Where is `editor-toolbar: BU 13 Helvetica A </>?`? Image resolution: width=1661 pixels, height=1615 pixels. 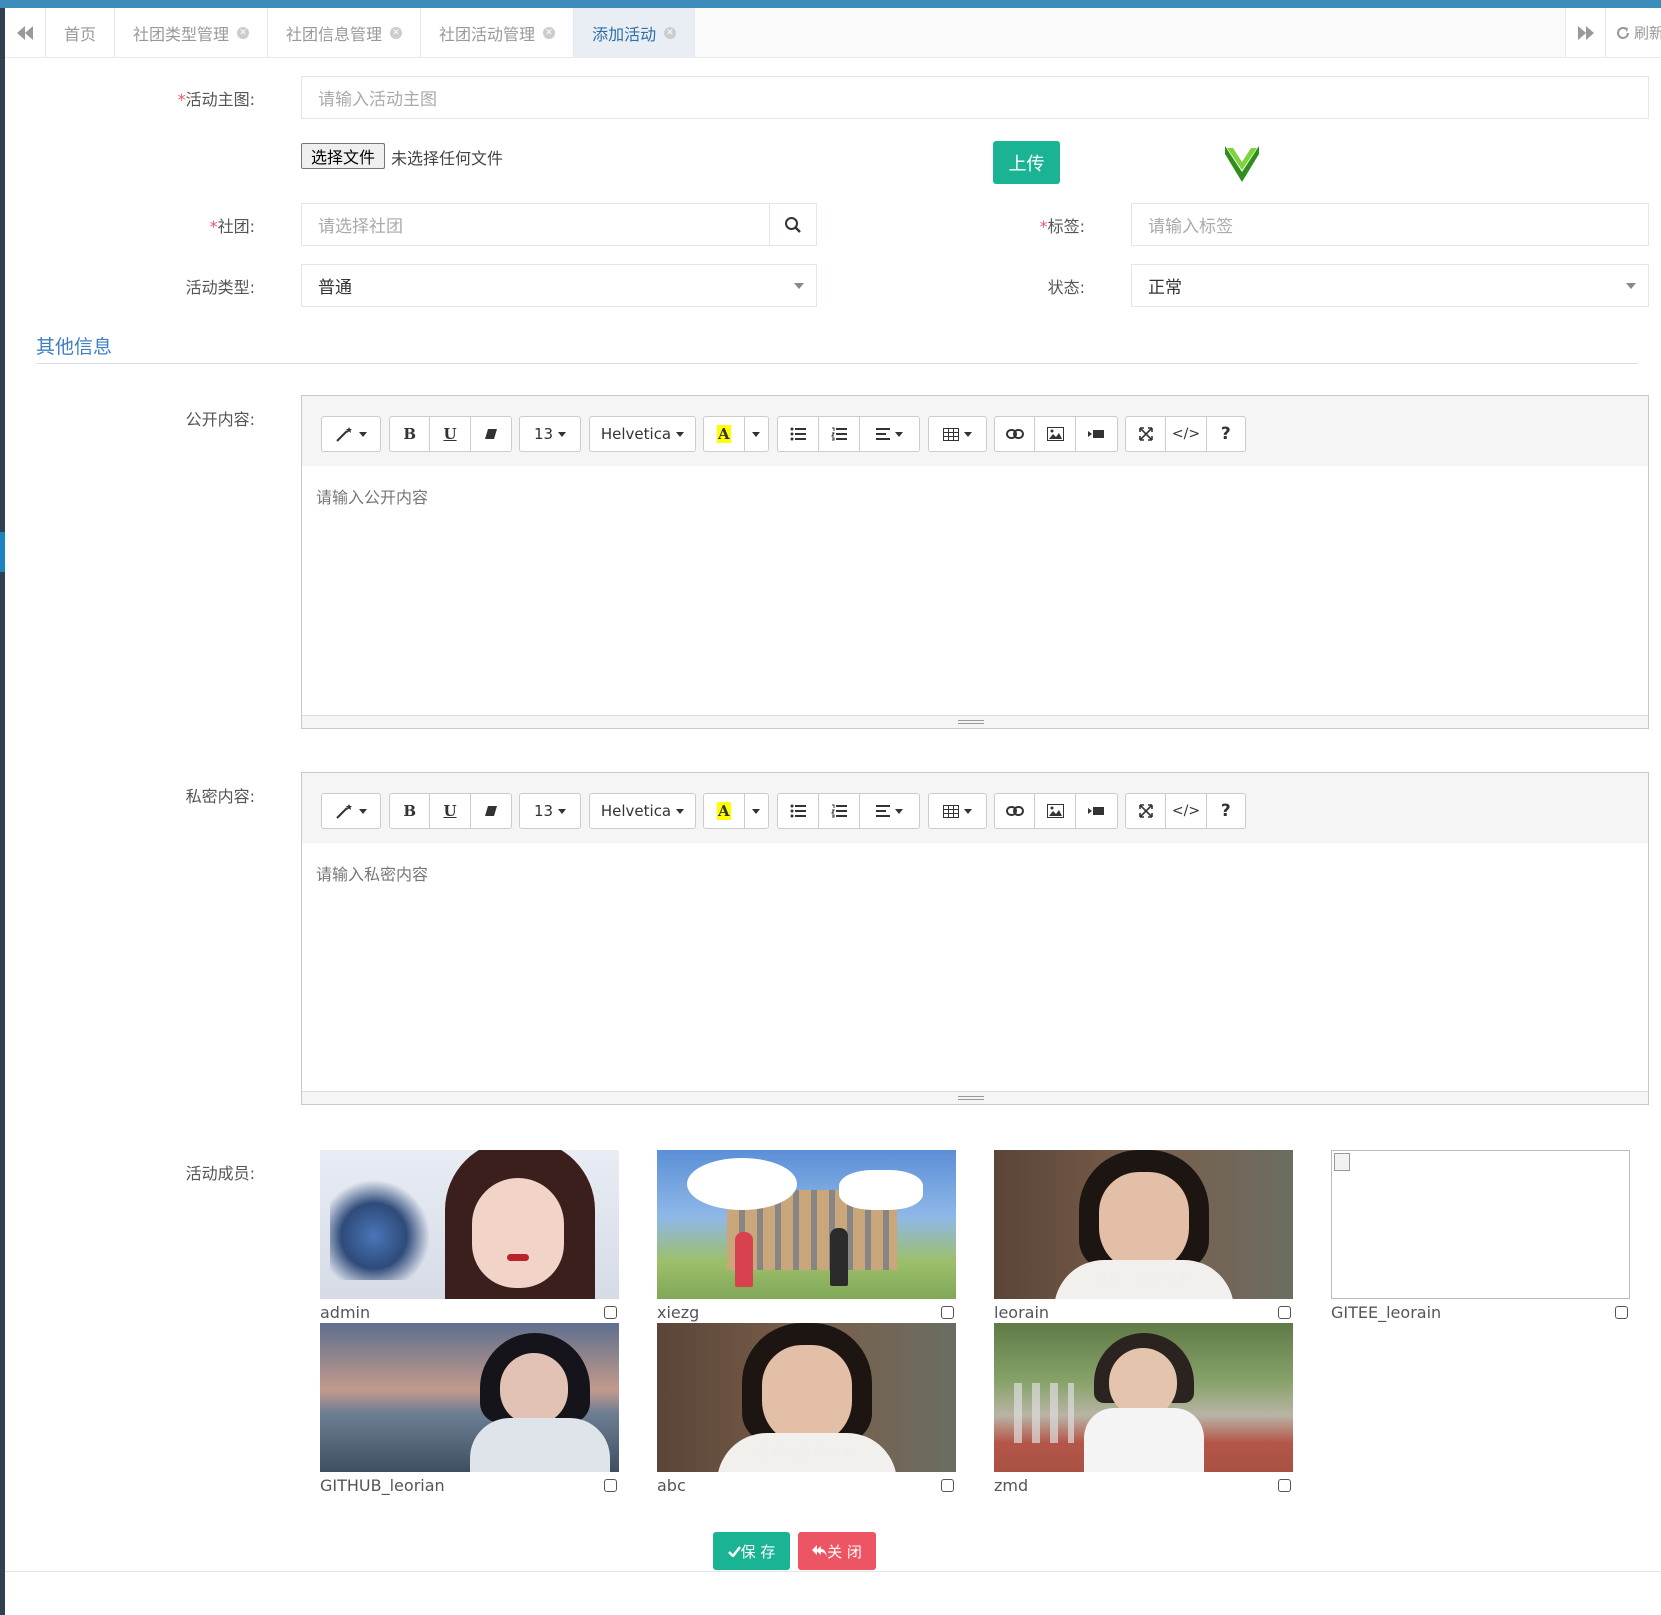
editor-toolbar: BU 13 Helvetica A </>? is located at coordinates (975, 808).